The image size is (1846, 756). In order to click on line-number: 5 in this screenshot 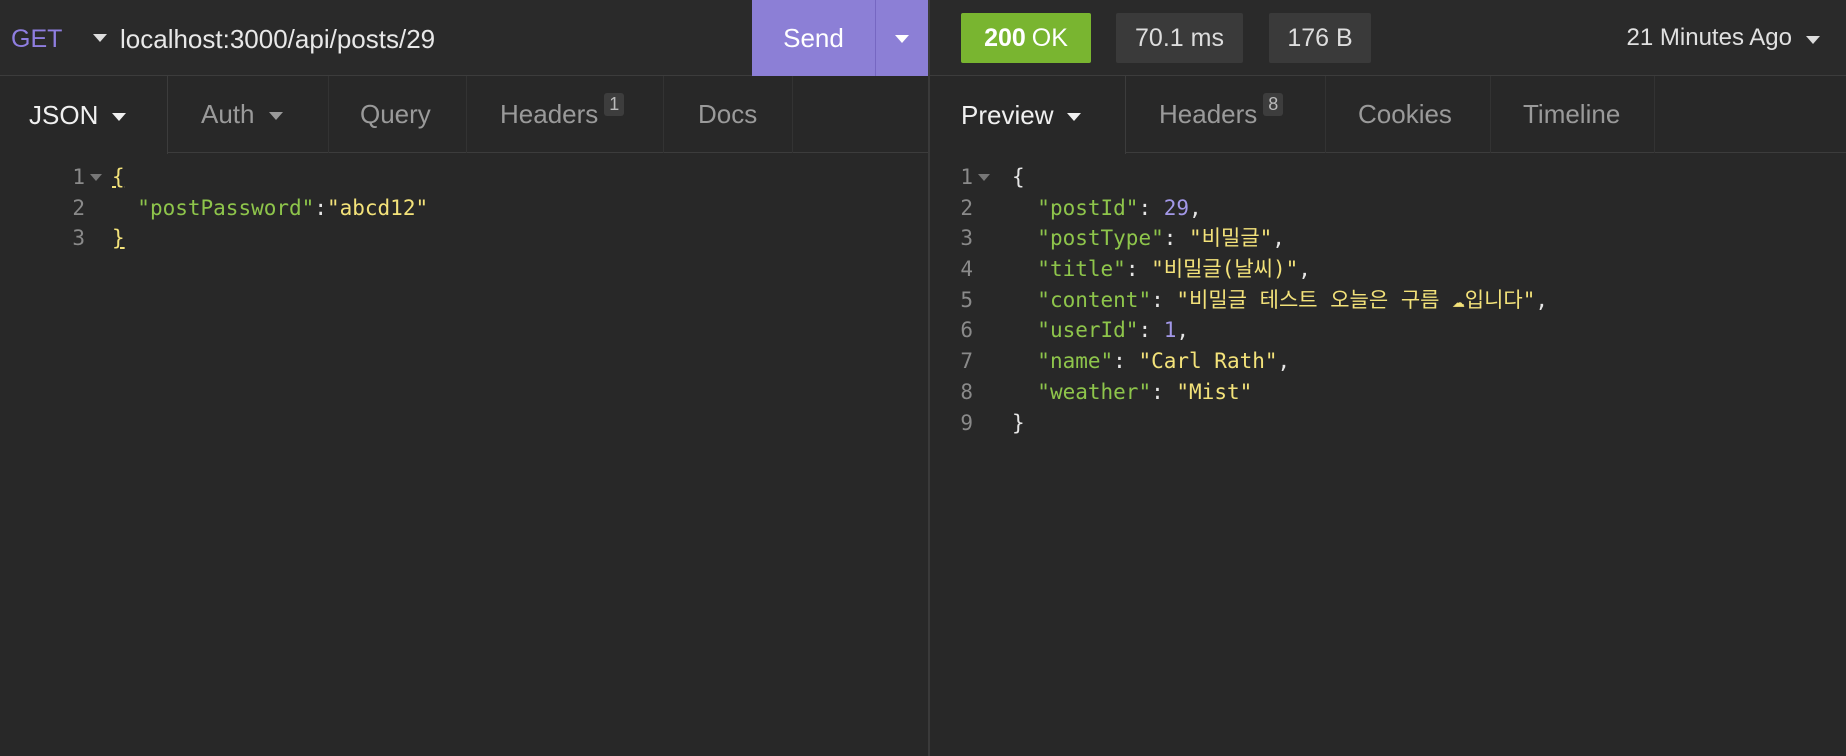, I will do `click(954, 300)`.